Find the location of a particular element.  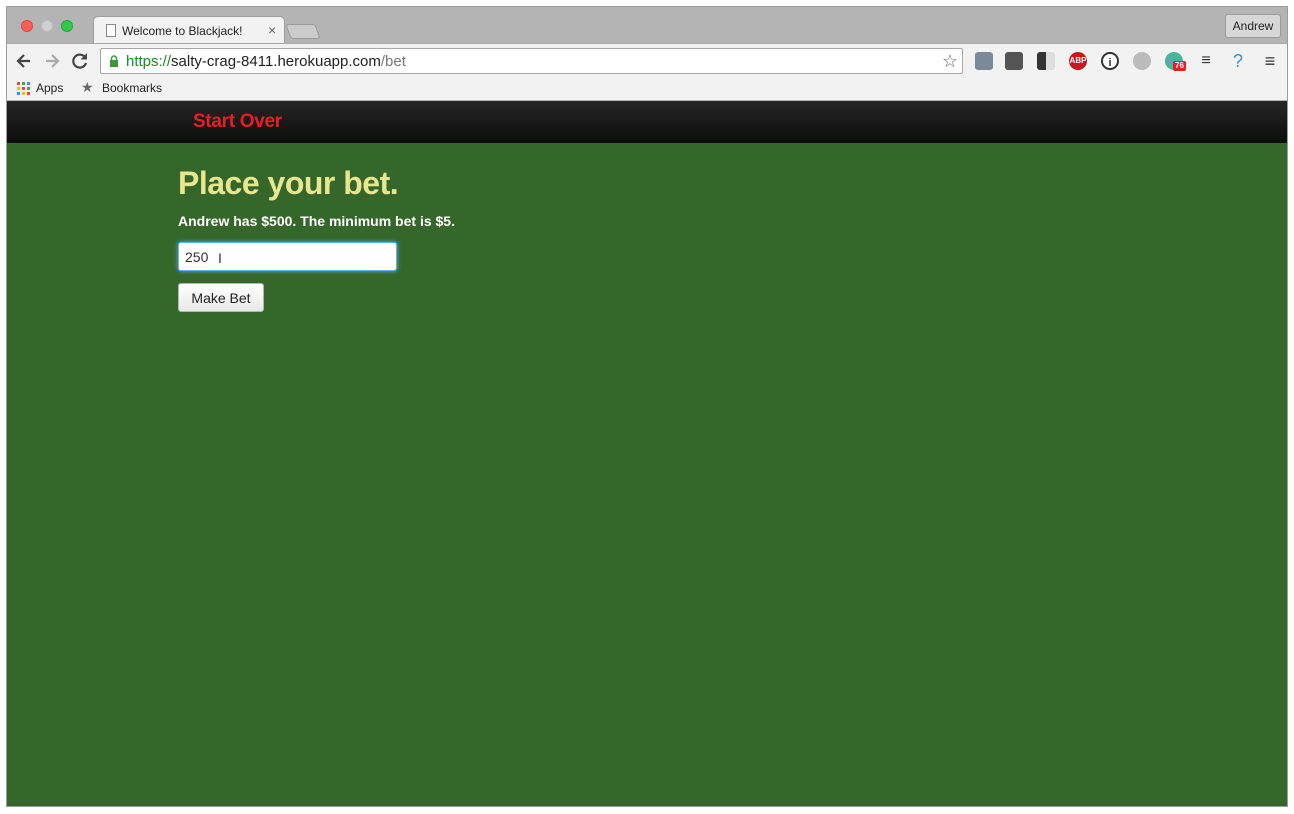

new-tab-button is located at coordinates (303, 31).